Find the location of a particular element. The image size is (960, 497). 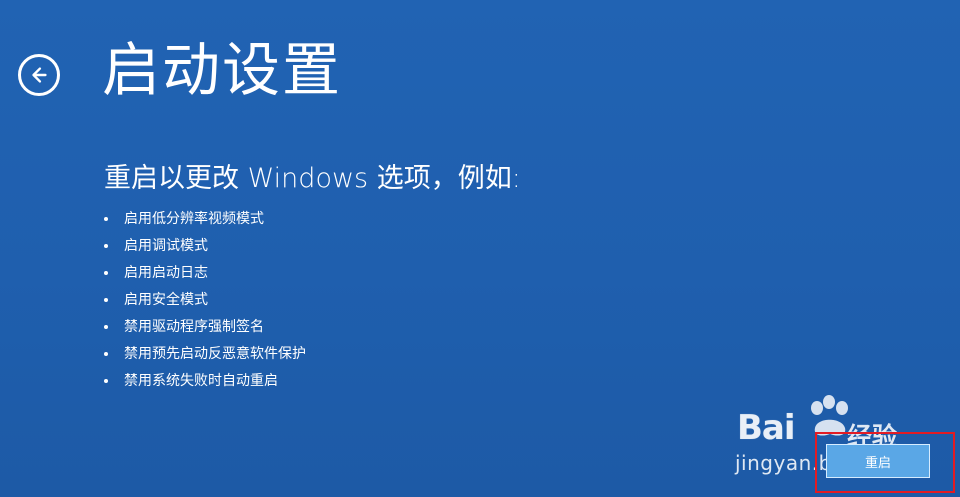

option-label: 启用安全模式 is located at coordinates (166, 300).